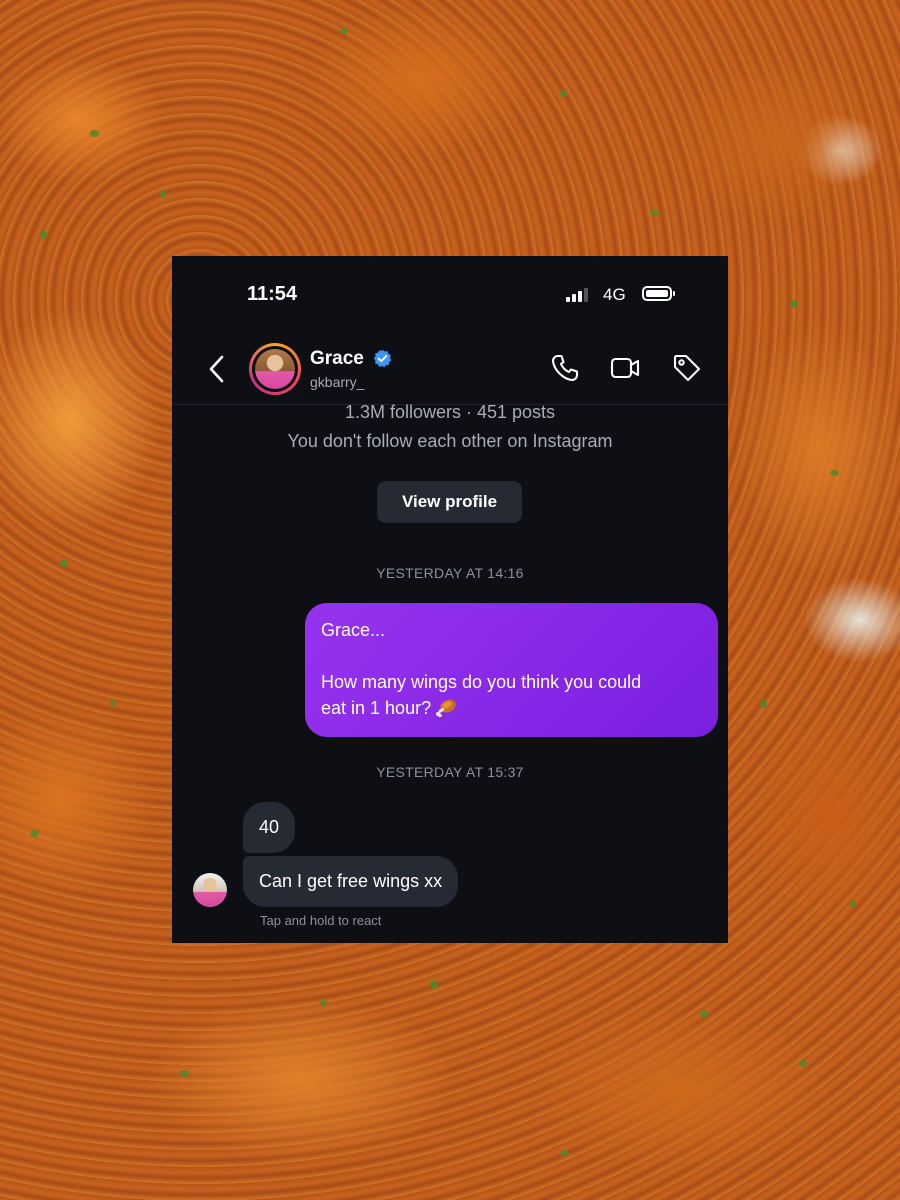 The width and height of the screenshot is (900, 1200). What do you see at coordinates (625, 368) in the screenshot?
I see `video-call-icon` at bounding box center [625, 368].